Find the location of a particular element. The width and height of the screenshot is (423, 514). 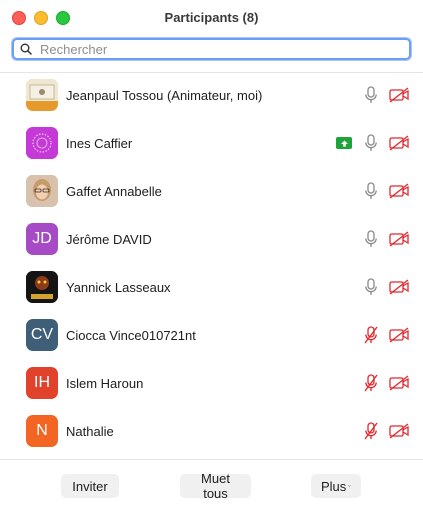

avatar-initials: N is located at coordinates (42, 430).